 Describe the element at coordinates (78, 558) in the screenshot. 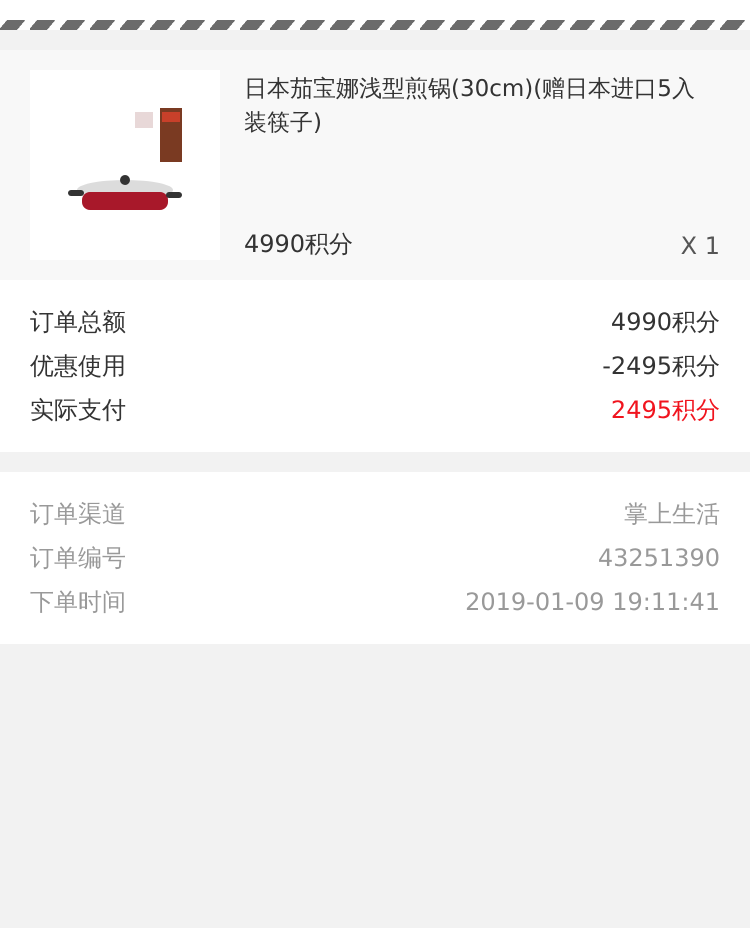

I see `detail-label: 订单编号` at that location.